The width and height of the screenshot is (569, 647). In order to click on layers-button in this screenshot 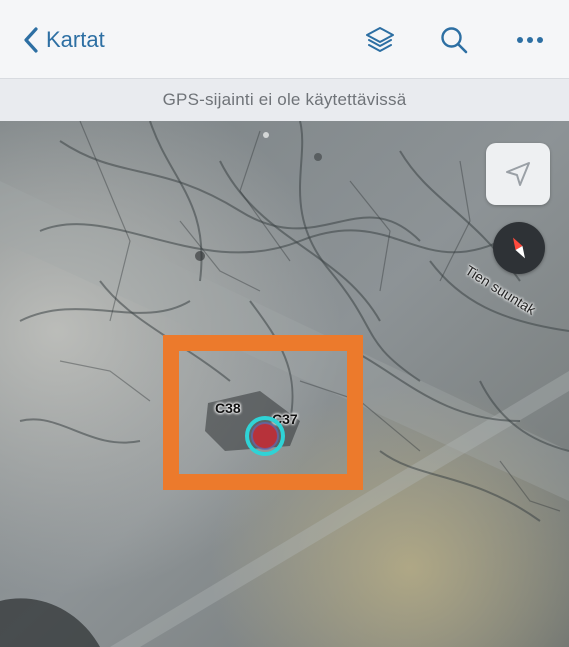, I will do `click(380, 40)`.